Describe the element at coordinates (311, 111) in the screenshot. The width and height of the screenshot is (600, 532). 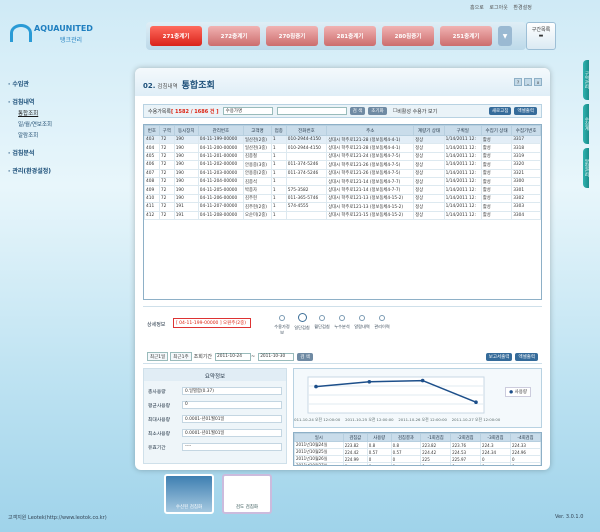
I see `search-input` at that location.